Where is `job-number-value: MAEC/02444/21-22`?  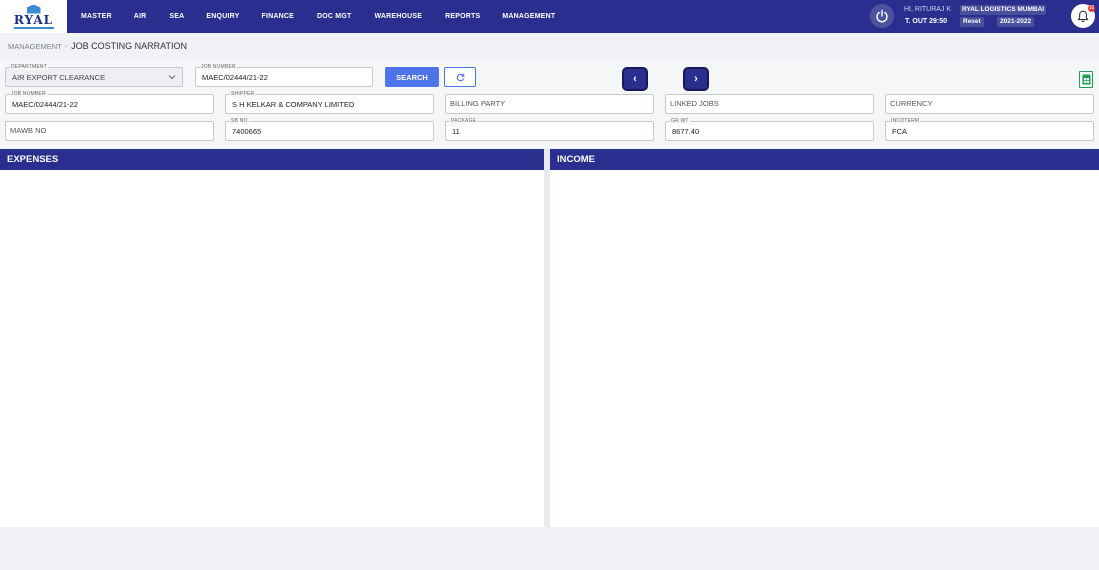
job-number-value: MAEC/02444/21-22 is located at coordinates (45, 104).